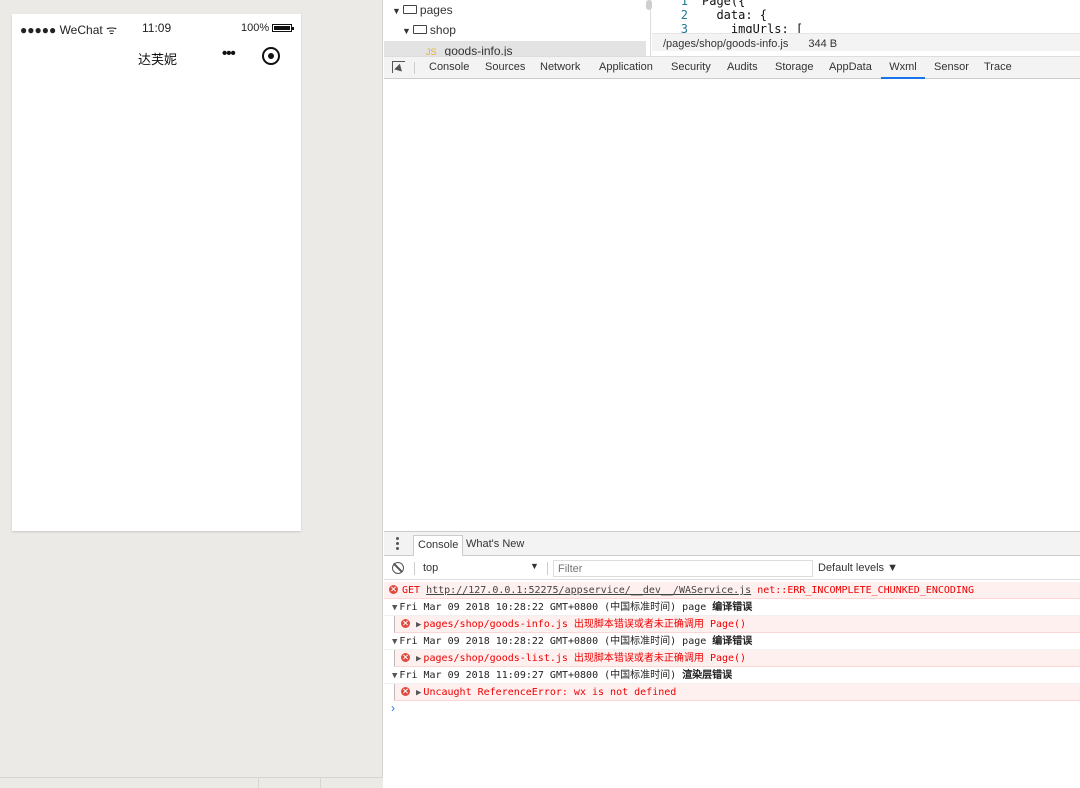  I want to click on context-dropdown-icon: ▼, so click(534, 566).